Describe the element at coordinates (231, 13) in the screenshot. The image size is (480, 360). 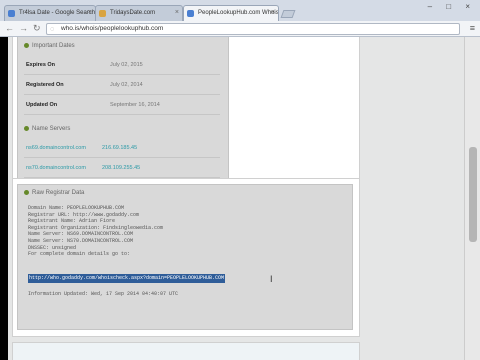
I see `tab-whois: PeopleLookupHub.com Whois ×` at that location.